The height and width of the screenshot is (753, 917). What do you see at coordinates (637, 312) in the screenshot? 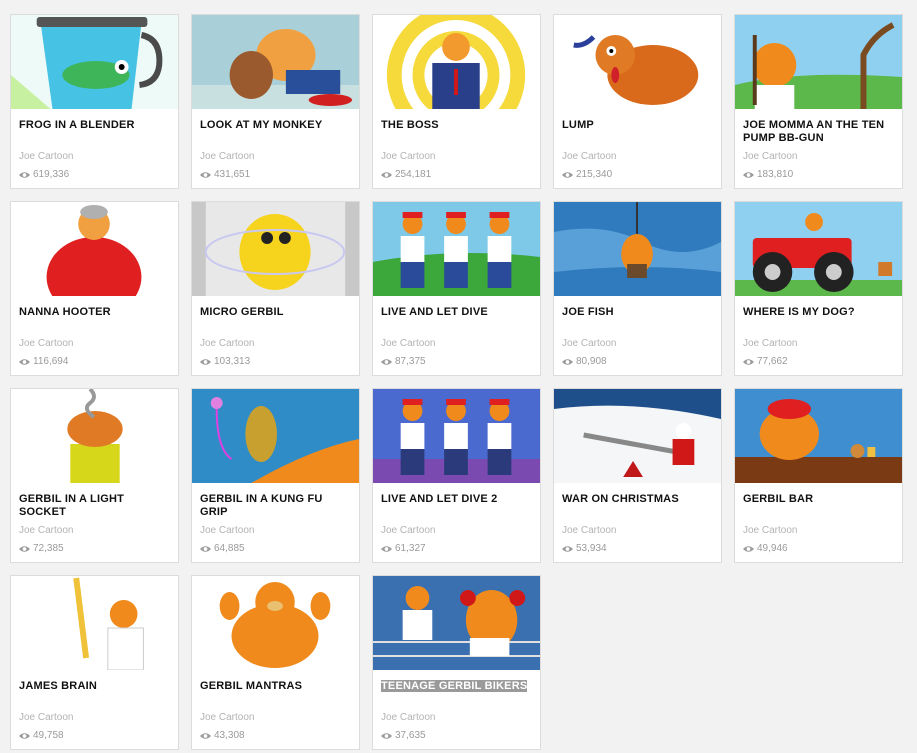
I see `card-title: JOE FISH` at bounding box center [637, 312].